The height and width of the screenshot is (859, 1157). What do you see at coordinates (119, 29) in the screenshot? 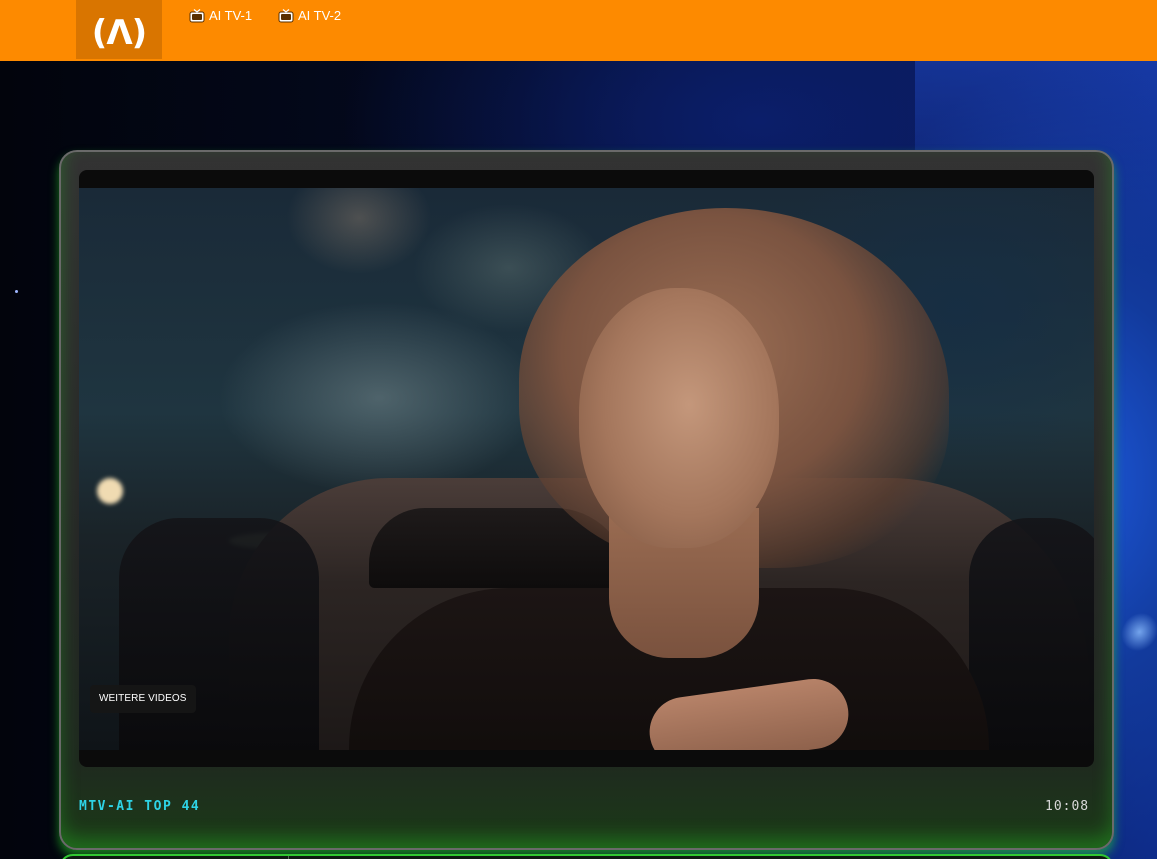
I see `site-logo: (Λ)` at bounding box center [119, 29].